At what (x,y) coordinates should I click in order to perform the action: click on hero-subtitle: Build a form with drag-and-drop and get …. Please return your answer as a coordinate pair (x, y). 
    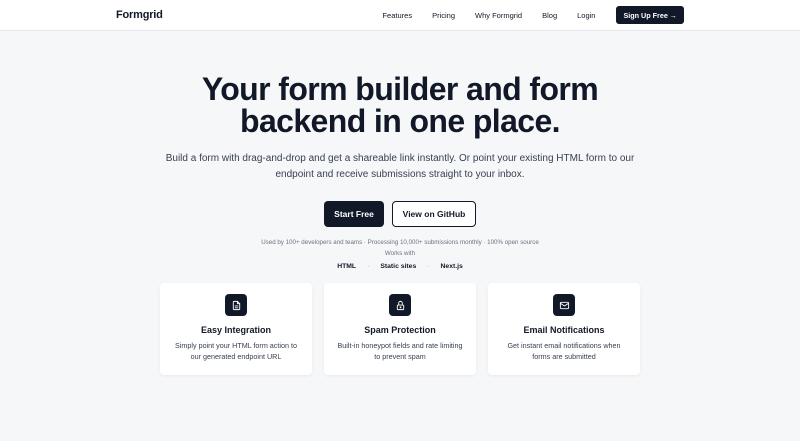
    Looking at the image, I should click on (400, 166).